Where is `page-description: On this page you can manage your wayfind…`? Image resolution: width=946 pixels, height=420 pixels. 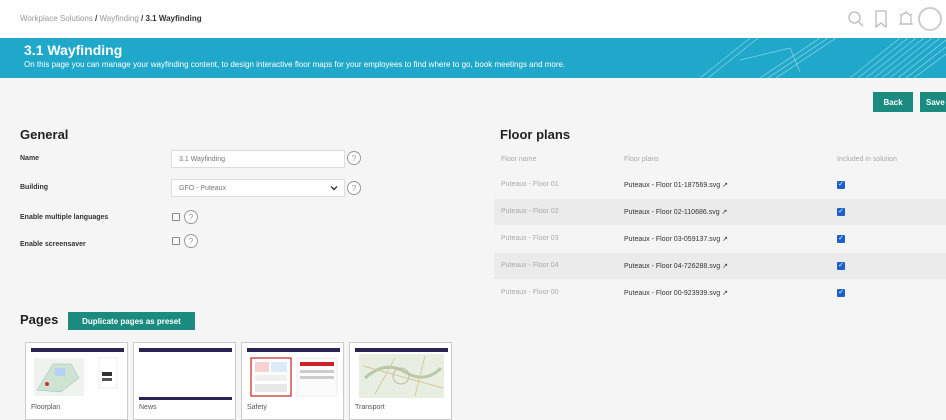 page-description: On this page you can manage your wayfind… is located at coordinates (295, 64).